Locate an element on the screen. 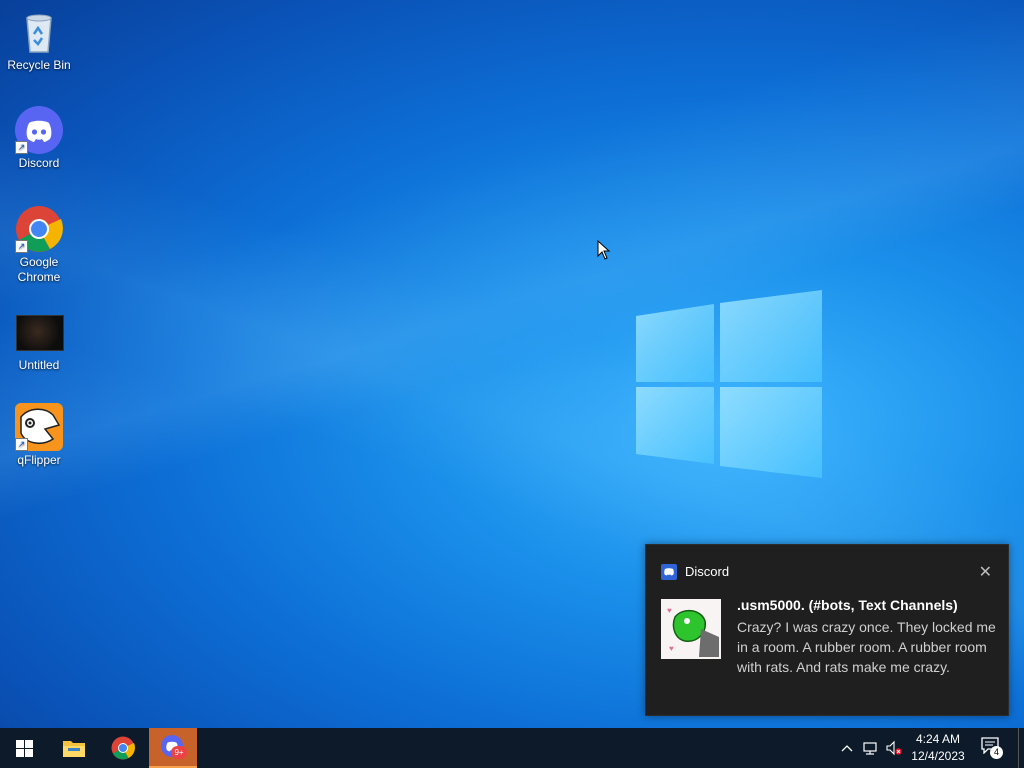 This screenshot has width=1024, height=768. file-explorer-icon is located at coordinates (74, 749).